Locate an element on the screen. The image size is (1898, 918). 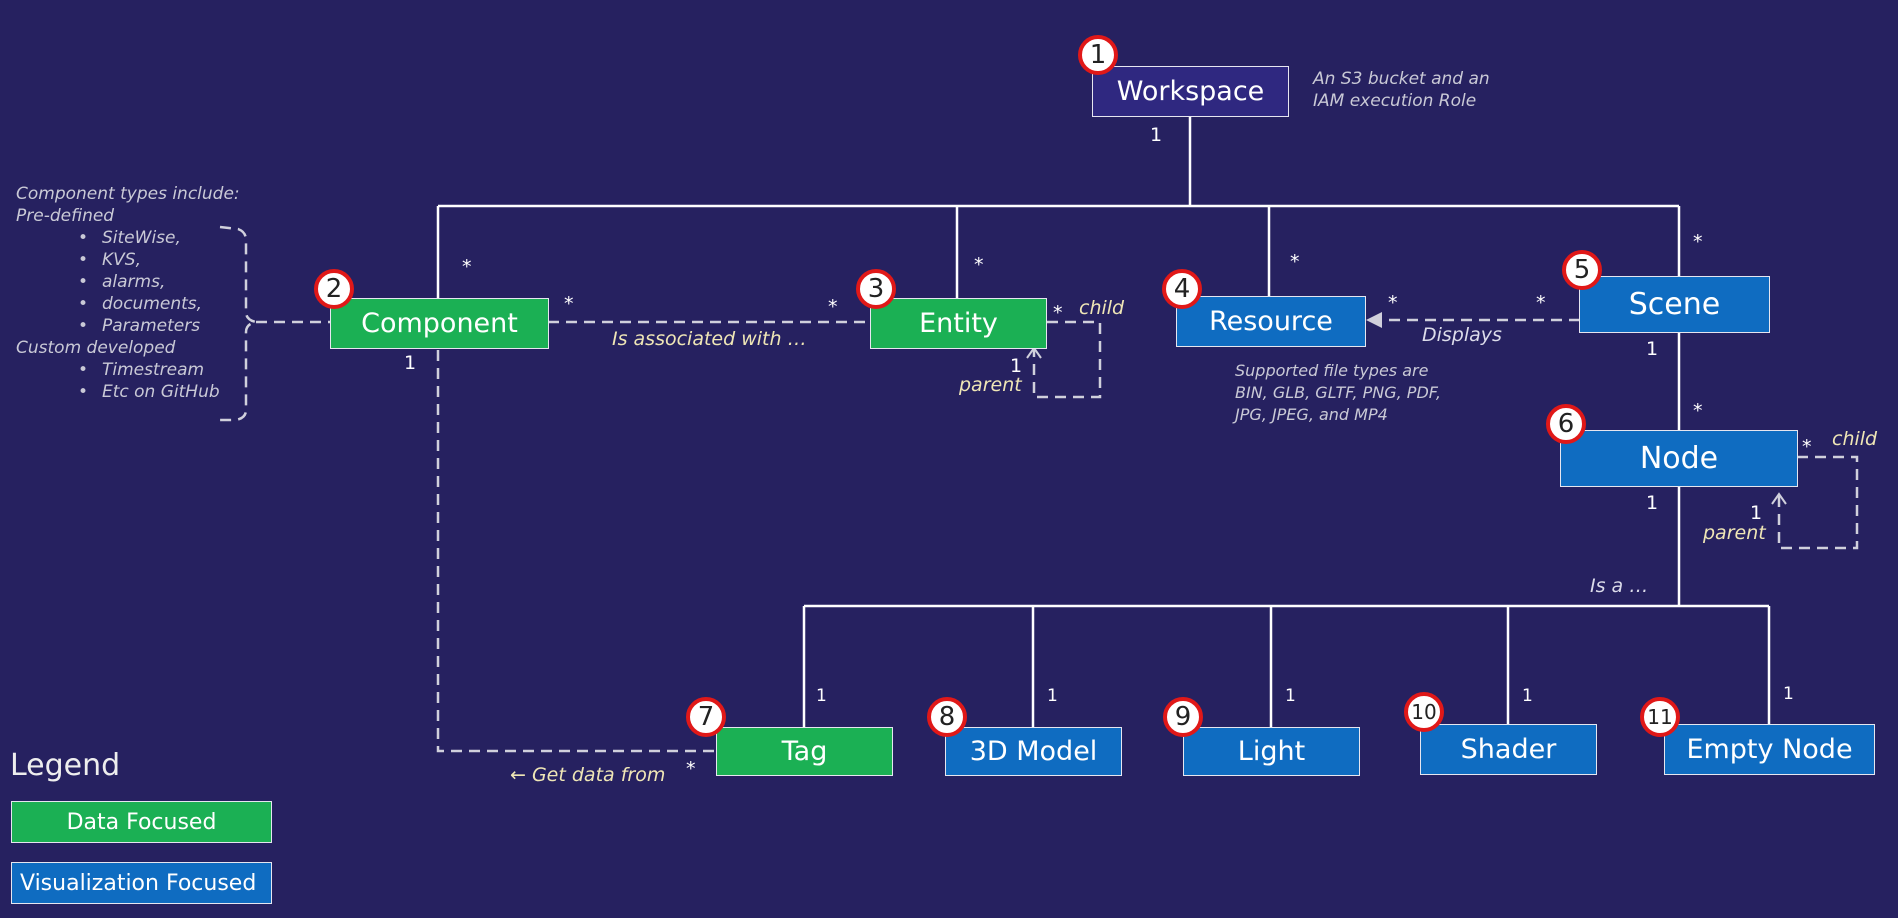
mult-empty-node-top: 1 is located at coordinates (1788, 694).